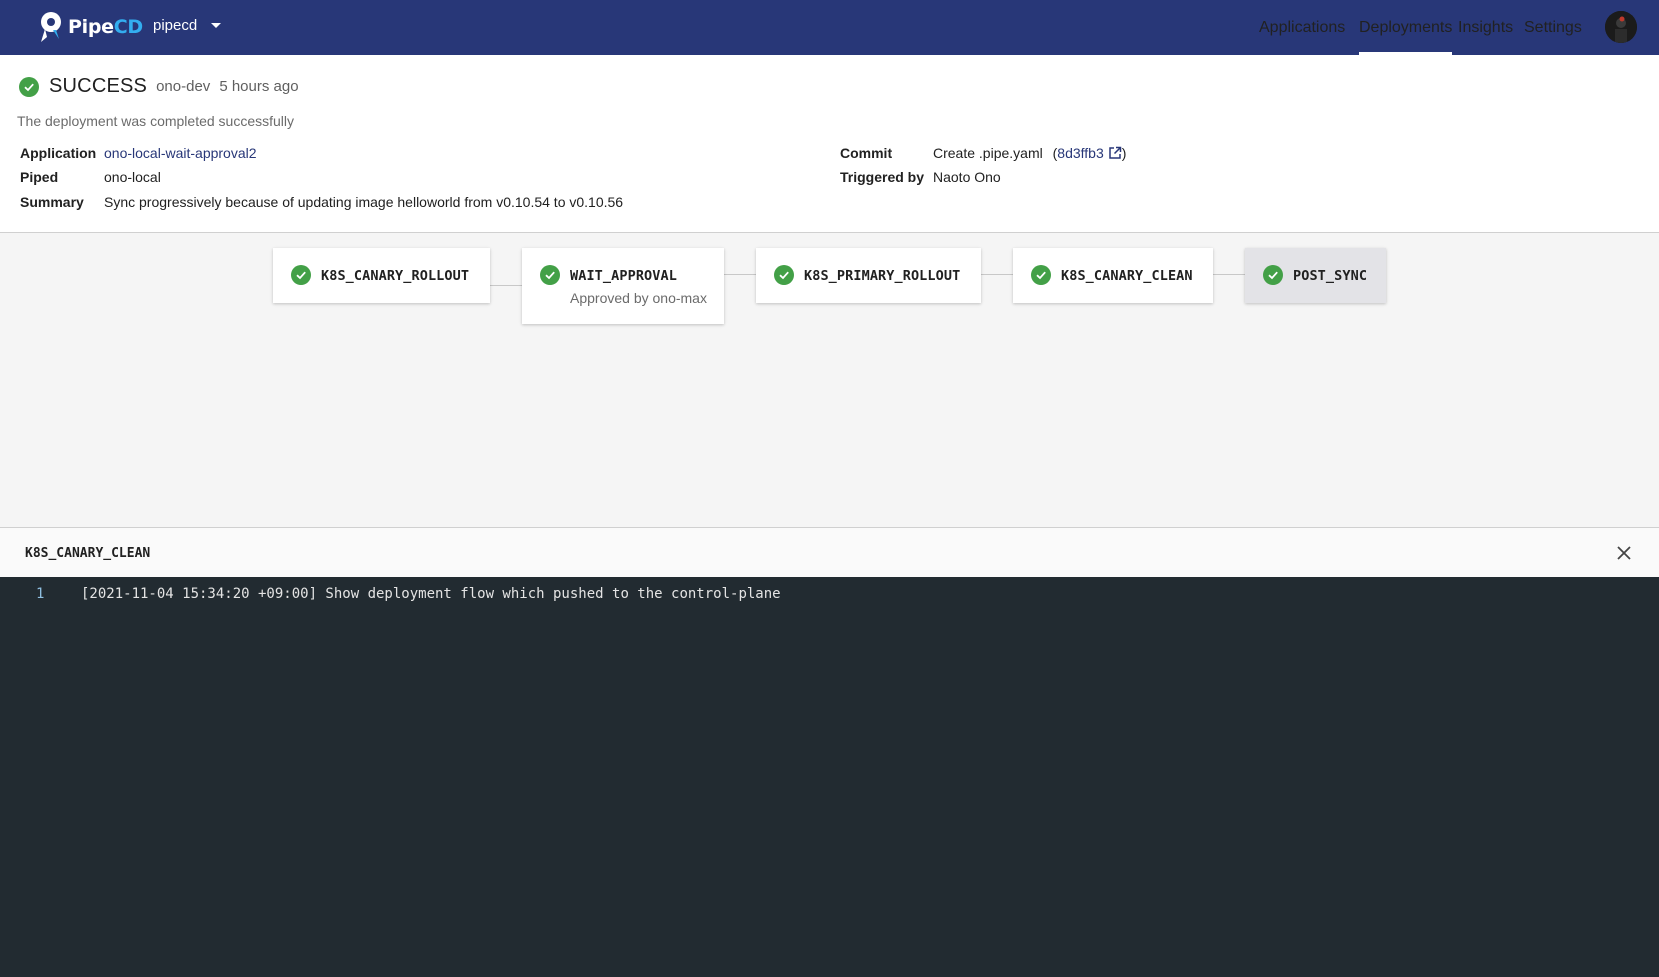 This screenshot has width=1659, height=977. Describe the element at coordinates (180, 153) in the screenshot. I see `application-link: ono-local-wait-approval2` at that location.